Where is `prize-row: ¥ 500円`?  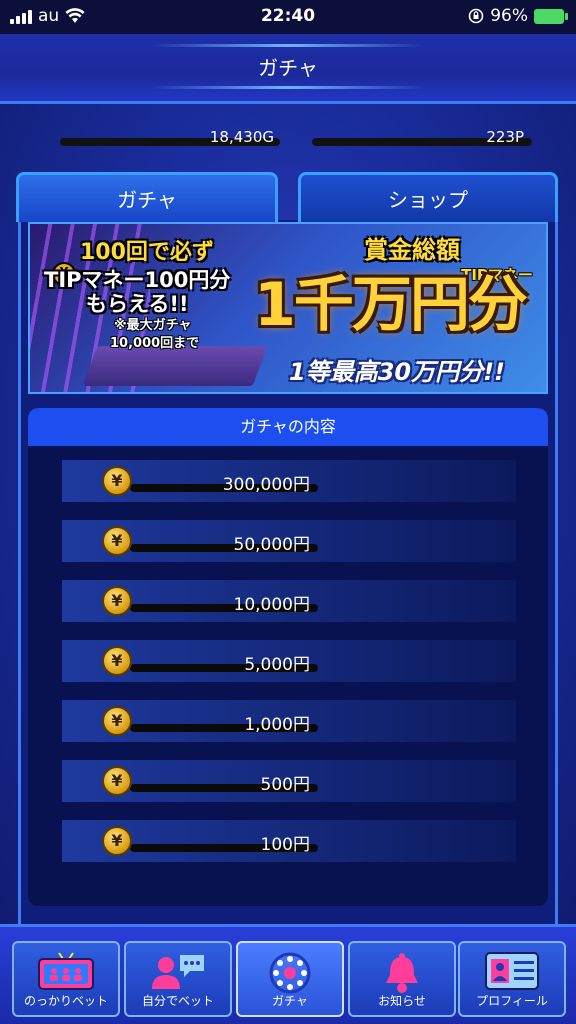 prize-row: ¥ 500円 is located at coordinates (289, 781).